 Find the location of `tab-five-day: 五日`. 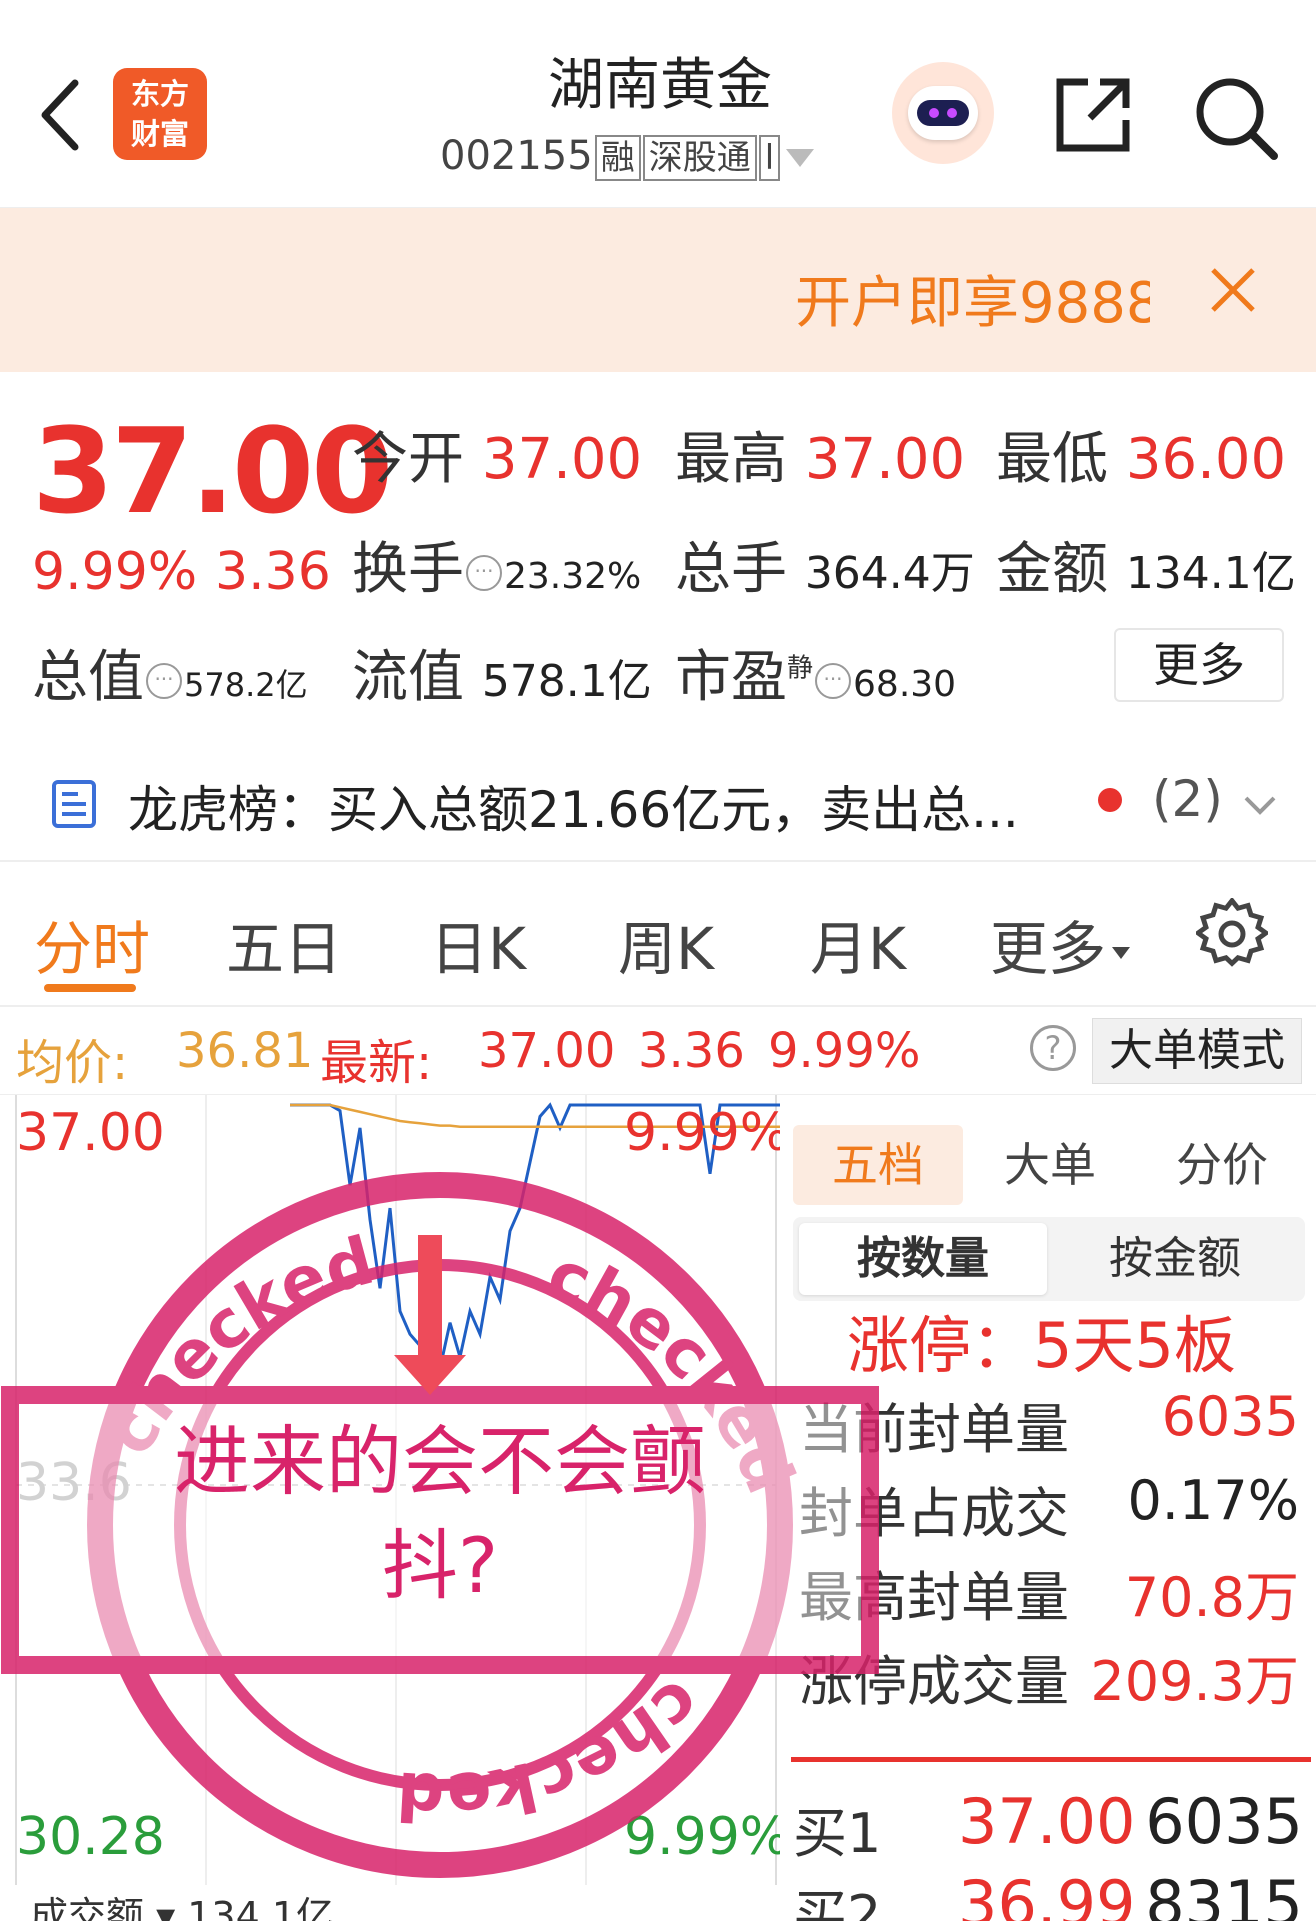

tab-five-day: 五日 is located at coordinates (284, 944).